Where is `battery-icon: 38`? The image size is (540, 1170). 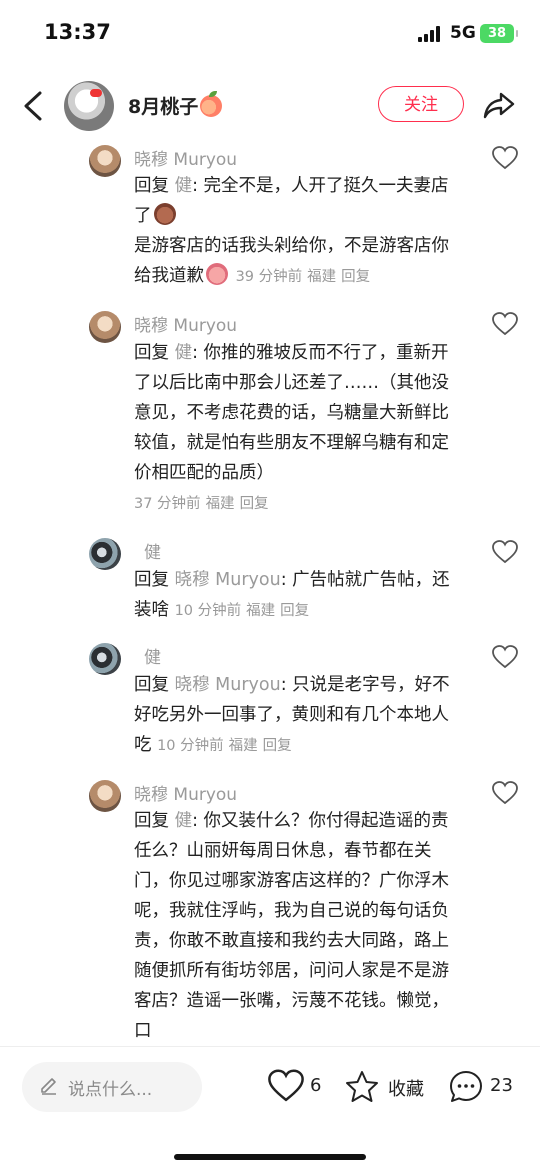
battery-icon: 38 is located at coordinates (499, 33).